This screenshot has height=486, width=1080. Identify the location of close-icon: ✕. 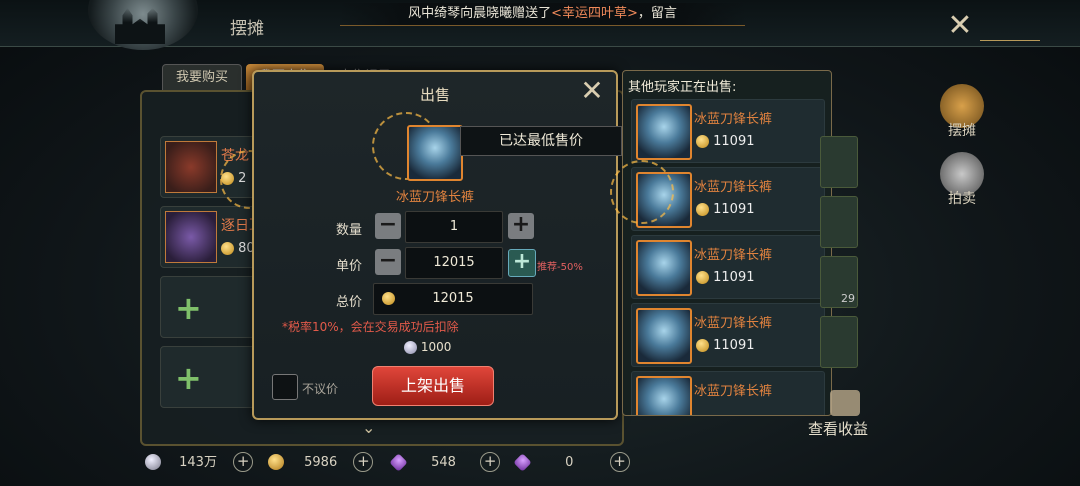
(960, 25).